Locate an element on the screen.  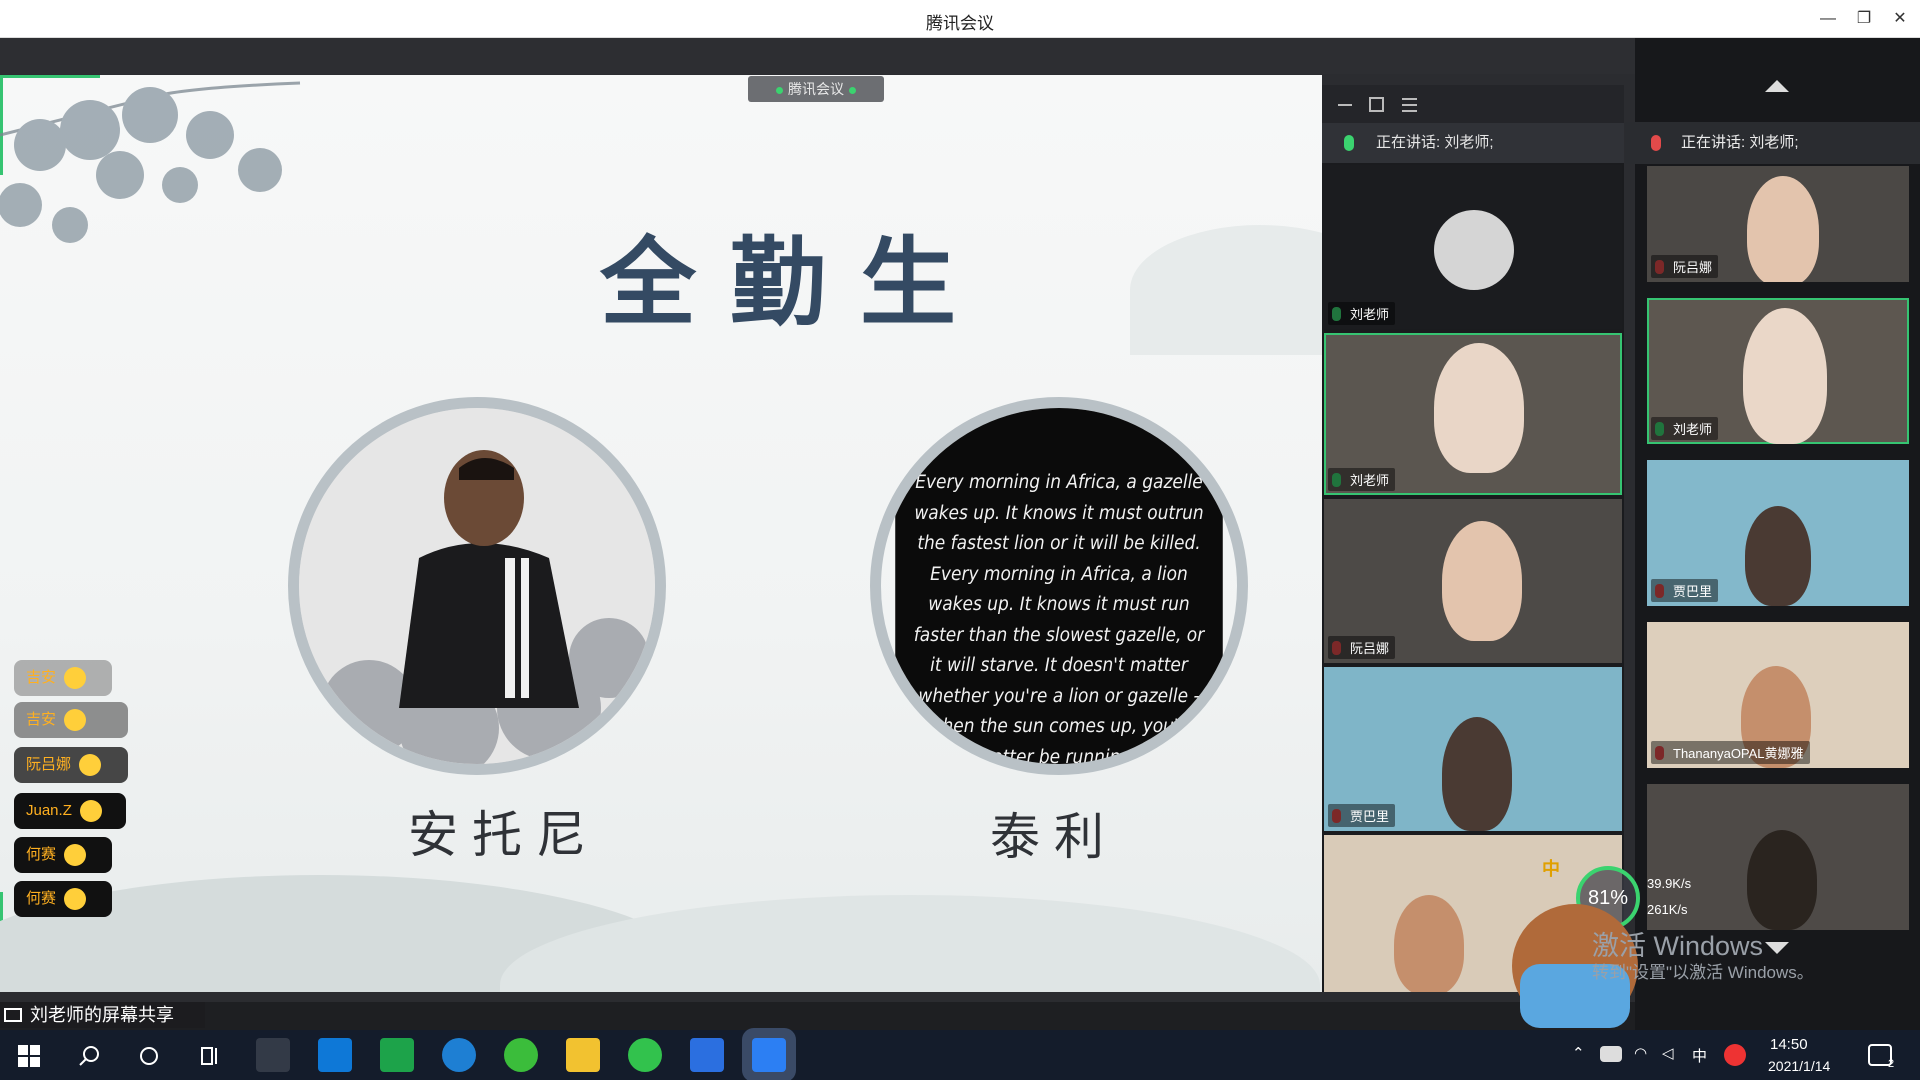
clock-time: 14:50 is located at coordinates (1789, 1044).